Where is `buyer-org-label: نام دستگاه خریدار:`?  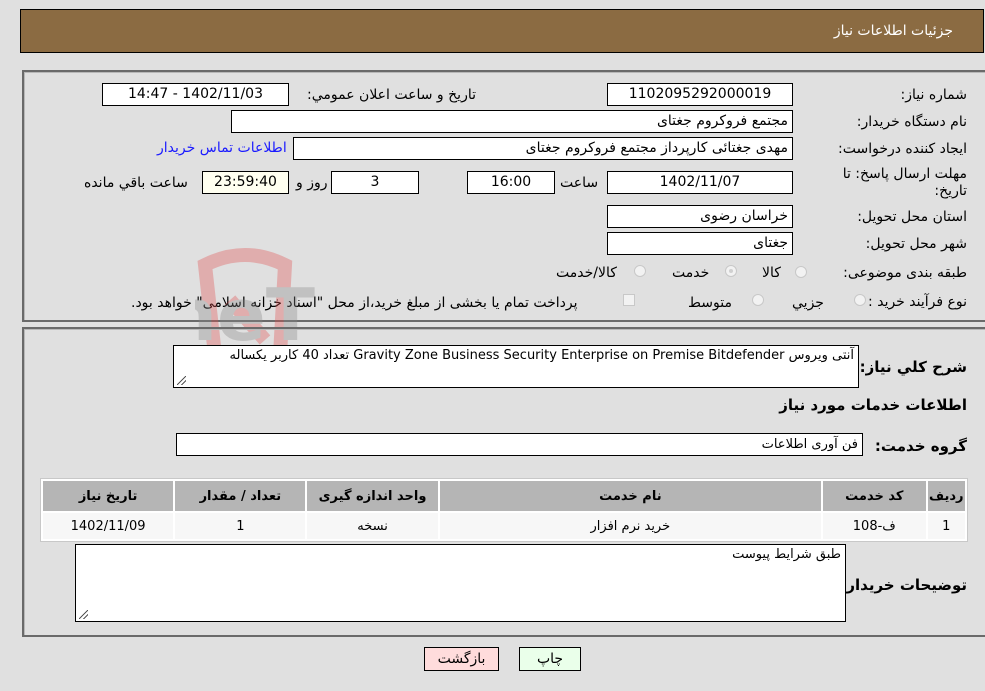 buyer-org-label: نام دستگاه خریدار: is located at coordinates (911, 122).